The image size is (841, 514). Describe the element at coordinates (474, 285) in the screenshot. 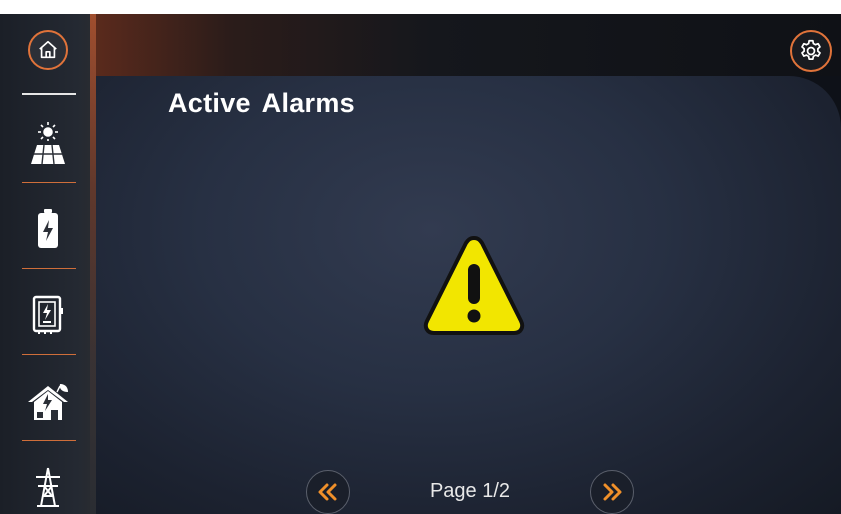

I see `warning-icon` at that location.